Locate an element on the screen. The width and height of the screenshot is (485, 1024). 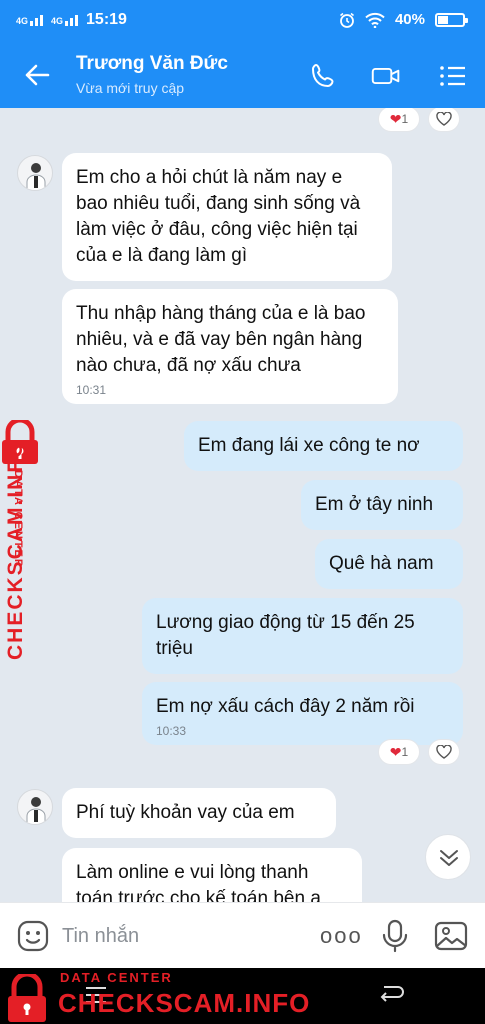
phone-icon is located at coordinates (323, 76).